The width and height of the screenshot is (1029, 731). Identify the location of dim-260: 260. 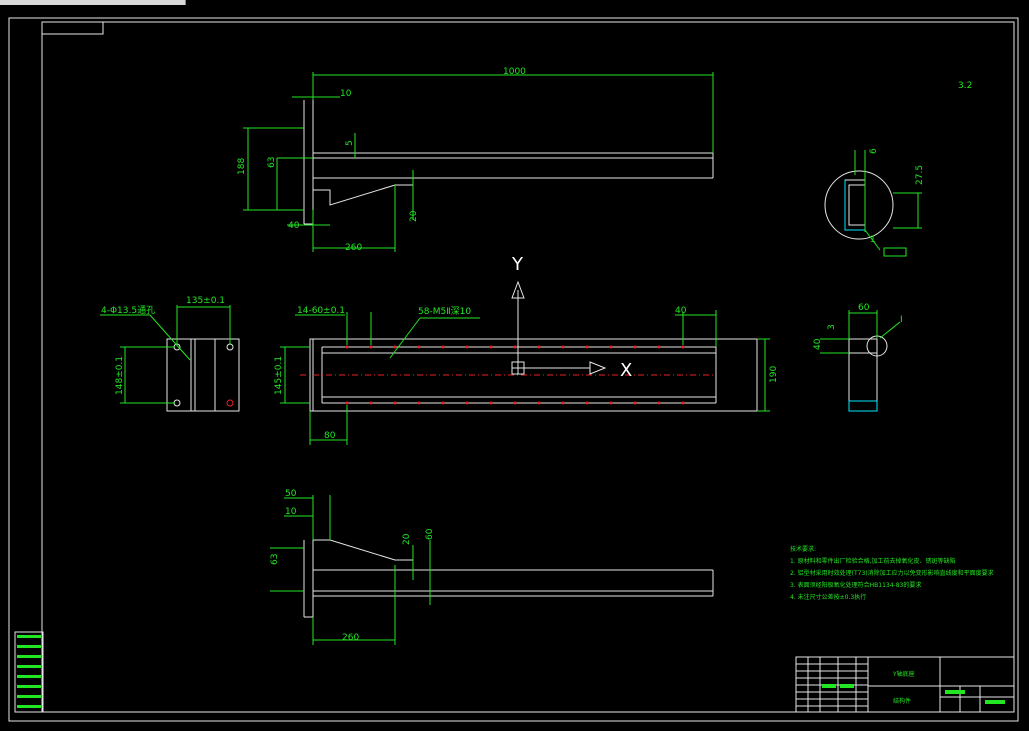
(353, 248).